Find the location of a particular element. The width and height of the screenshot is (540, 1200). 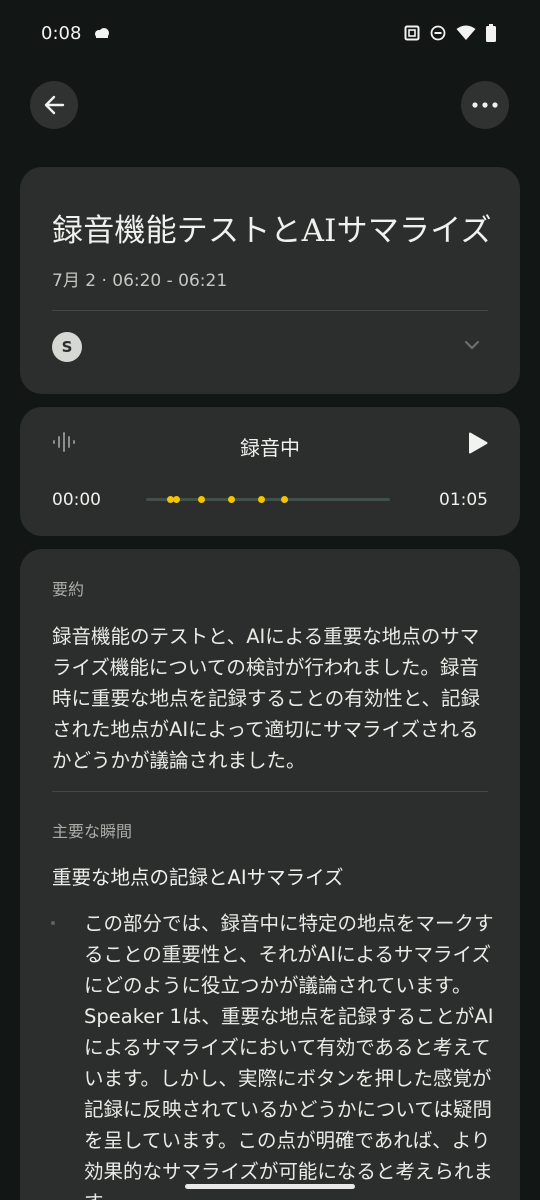

status-time: 0:08 is located at coordinates (61, 33).